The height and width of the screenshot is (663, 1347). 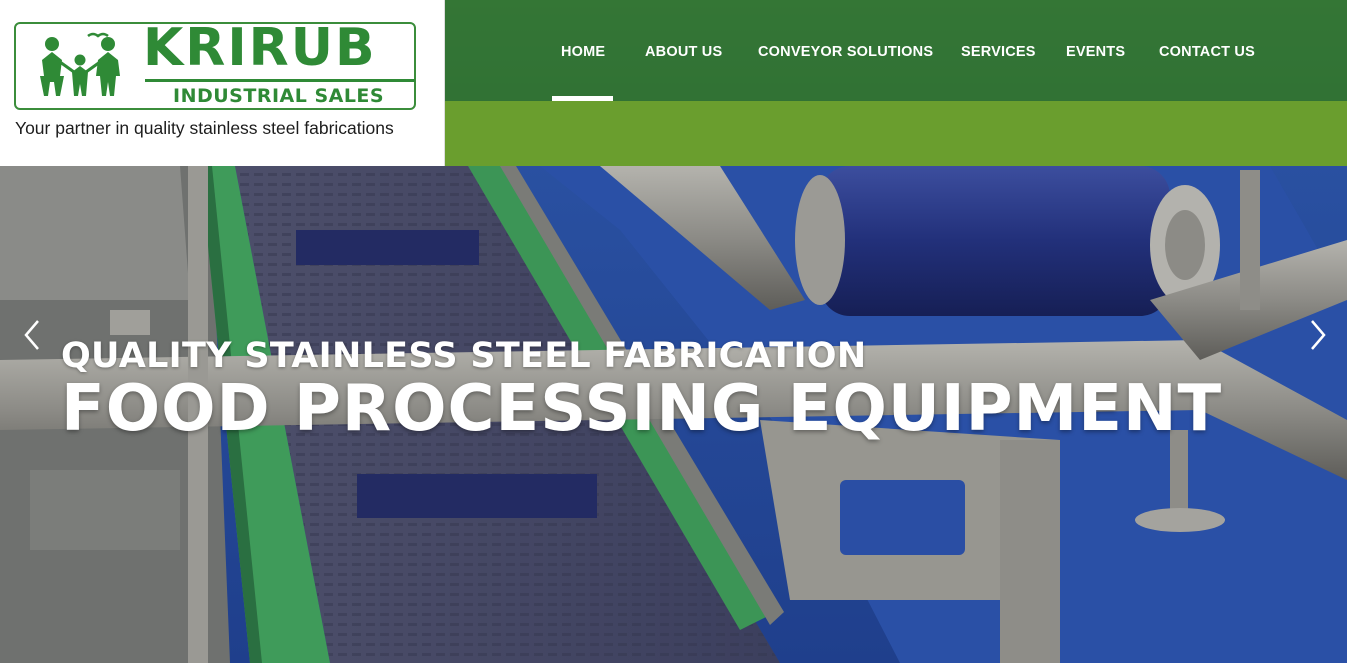 What do you see at coordinates (642, 409) in the screenshot?
I see `slide-title: FOOD PROCESSING EQUIPMENT` at bounding box center [642, 409].